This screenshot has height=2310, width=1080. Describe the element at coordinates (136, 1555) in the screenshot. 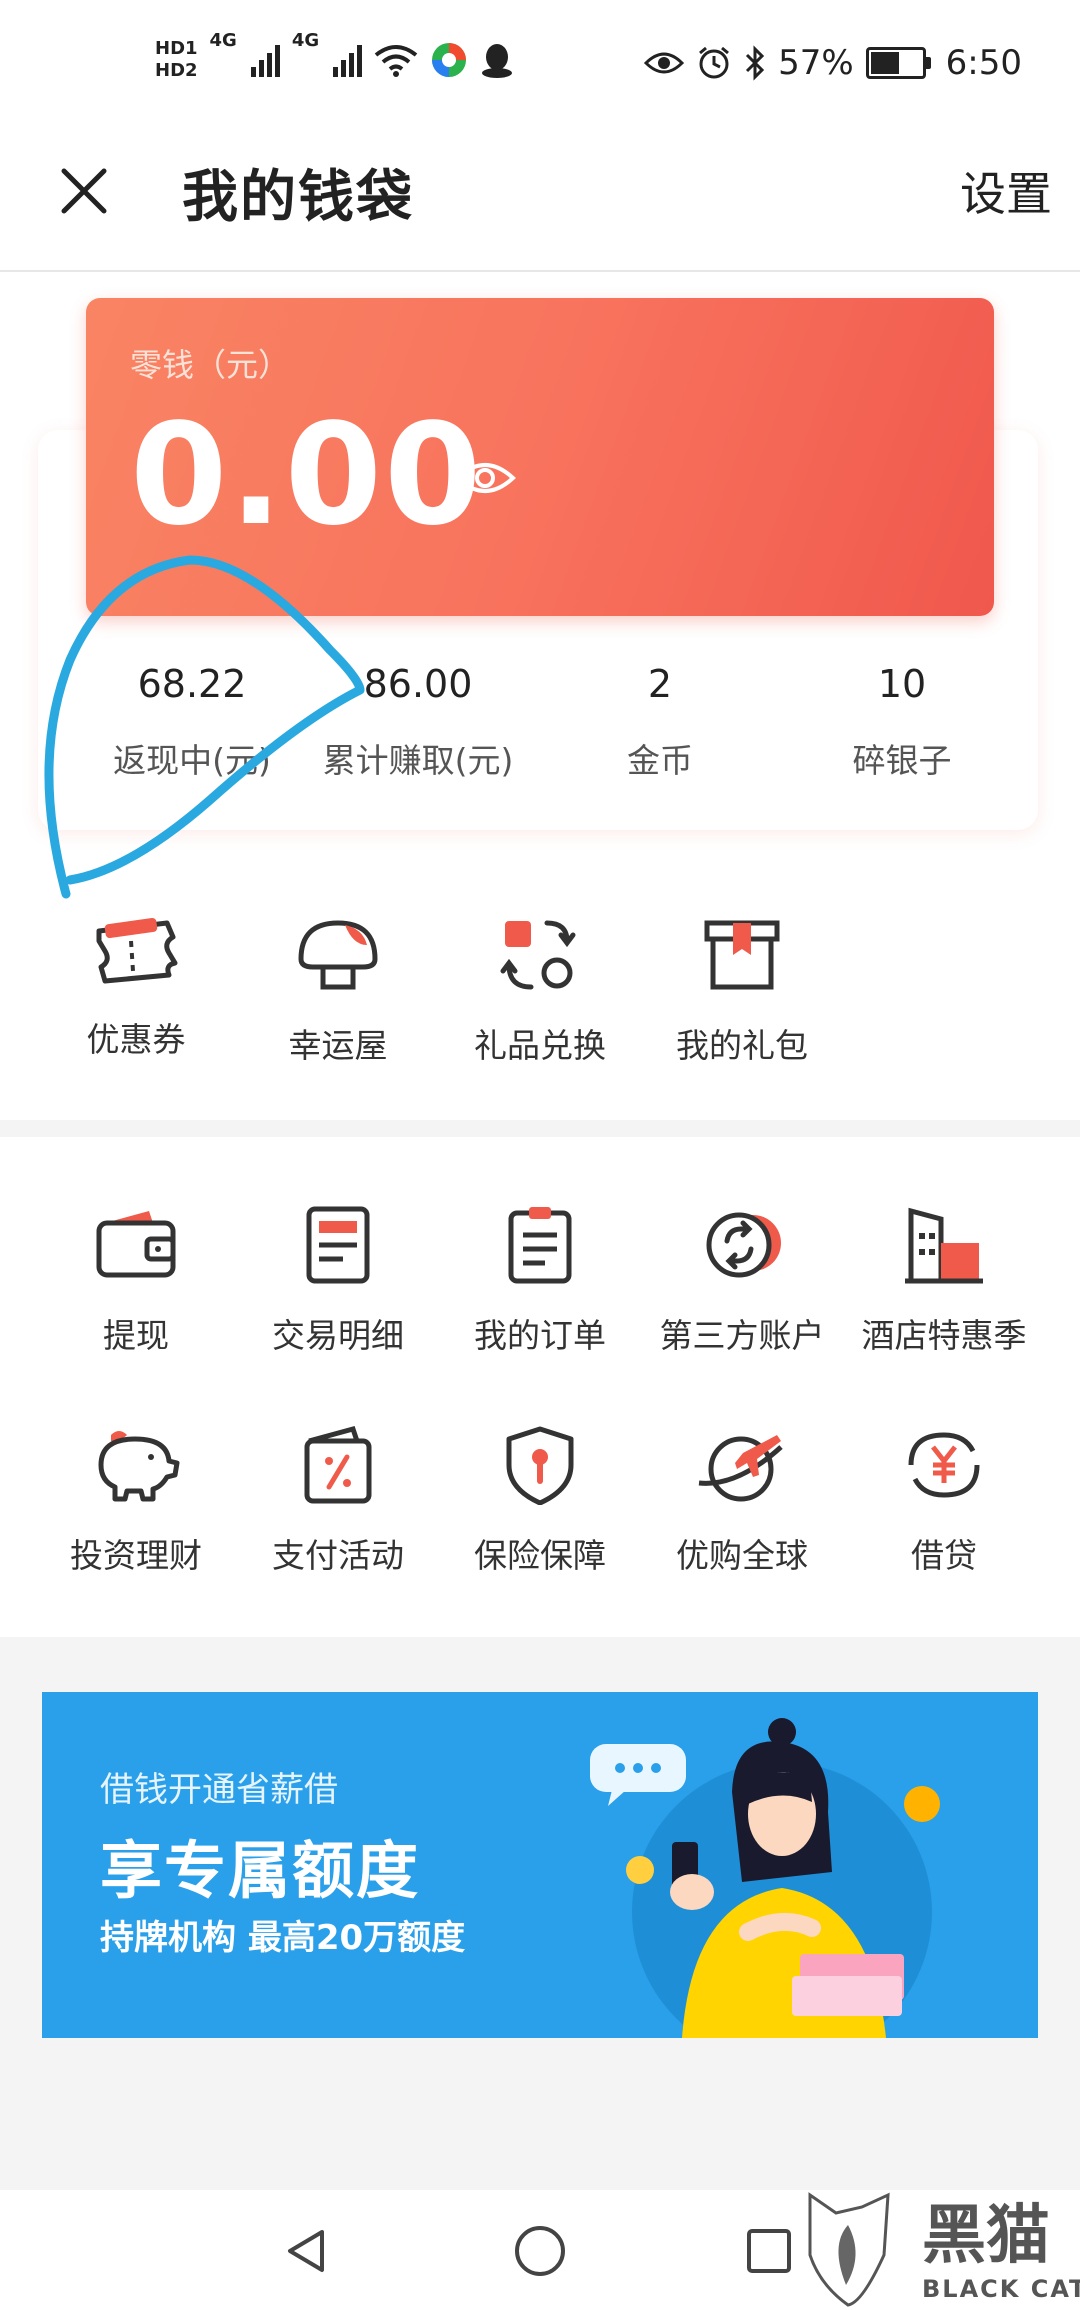

I see `service-label: 投资理财` at that location.